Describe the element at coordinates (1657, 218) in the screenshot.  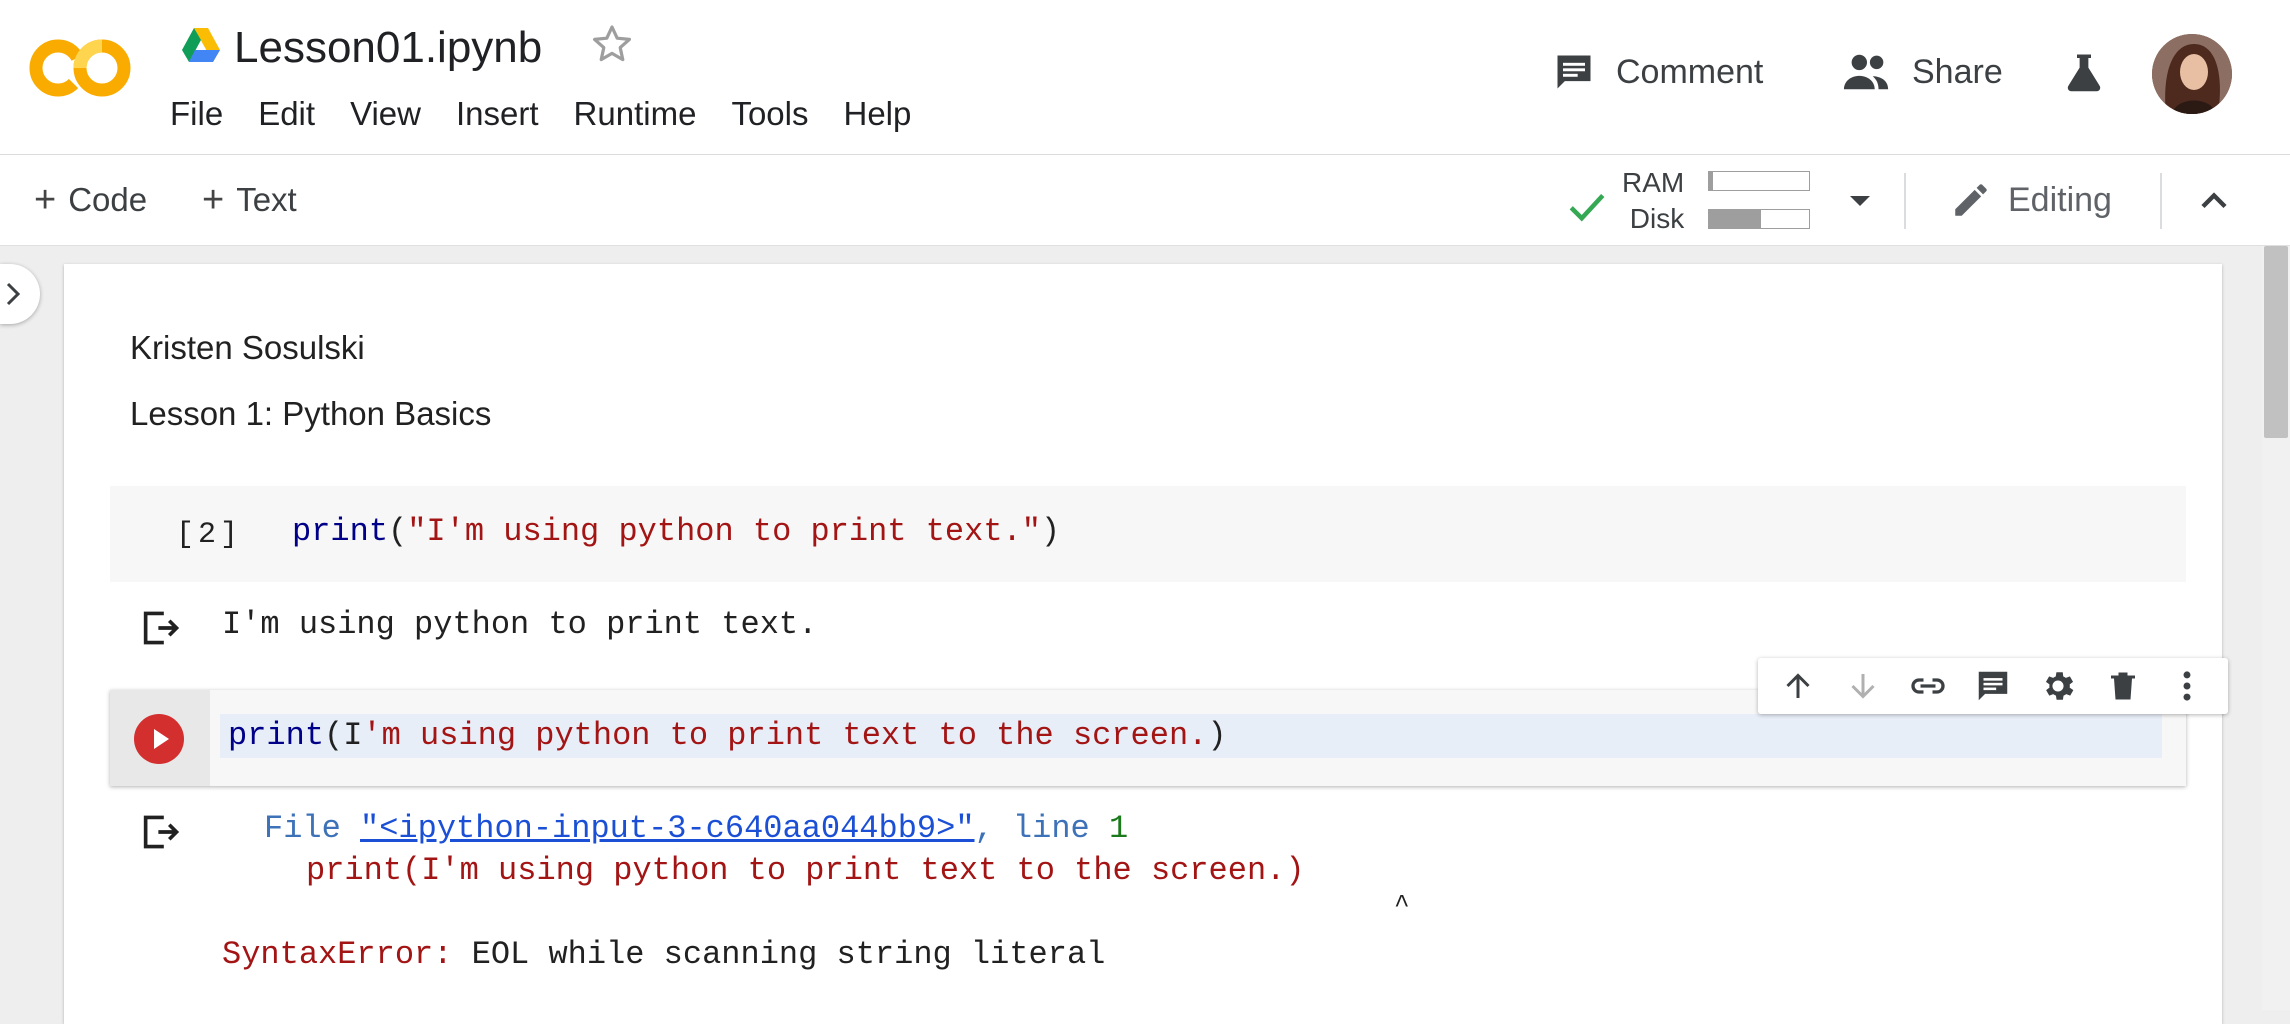
I see `disk-label: Disk` at that location.